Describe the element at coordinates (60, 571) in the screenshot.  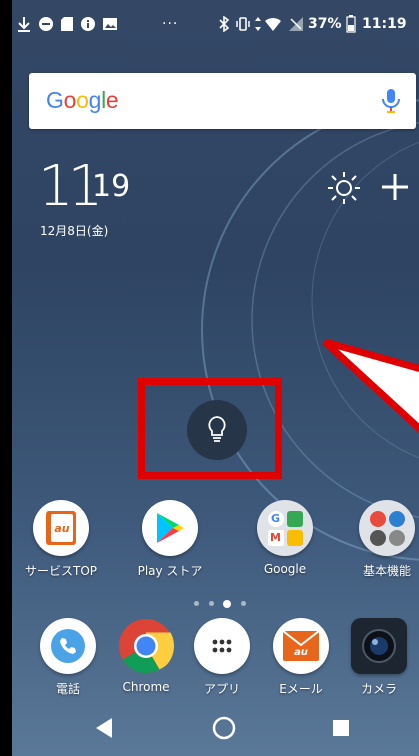
I see `app-label: サービスTOP` at that location.